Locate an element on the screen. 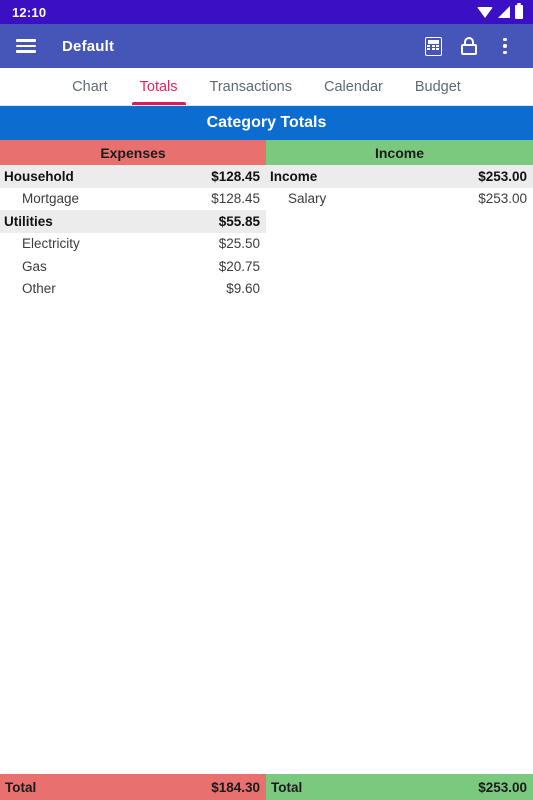  totals-footer: Total $184.30 Total $253.00 is located at coordinates (266, 787).